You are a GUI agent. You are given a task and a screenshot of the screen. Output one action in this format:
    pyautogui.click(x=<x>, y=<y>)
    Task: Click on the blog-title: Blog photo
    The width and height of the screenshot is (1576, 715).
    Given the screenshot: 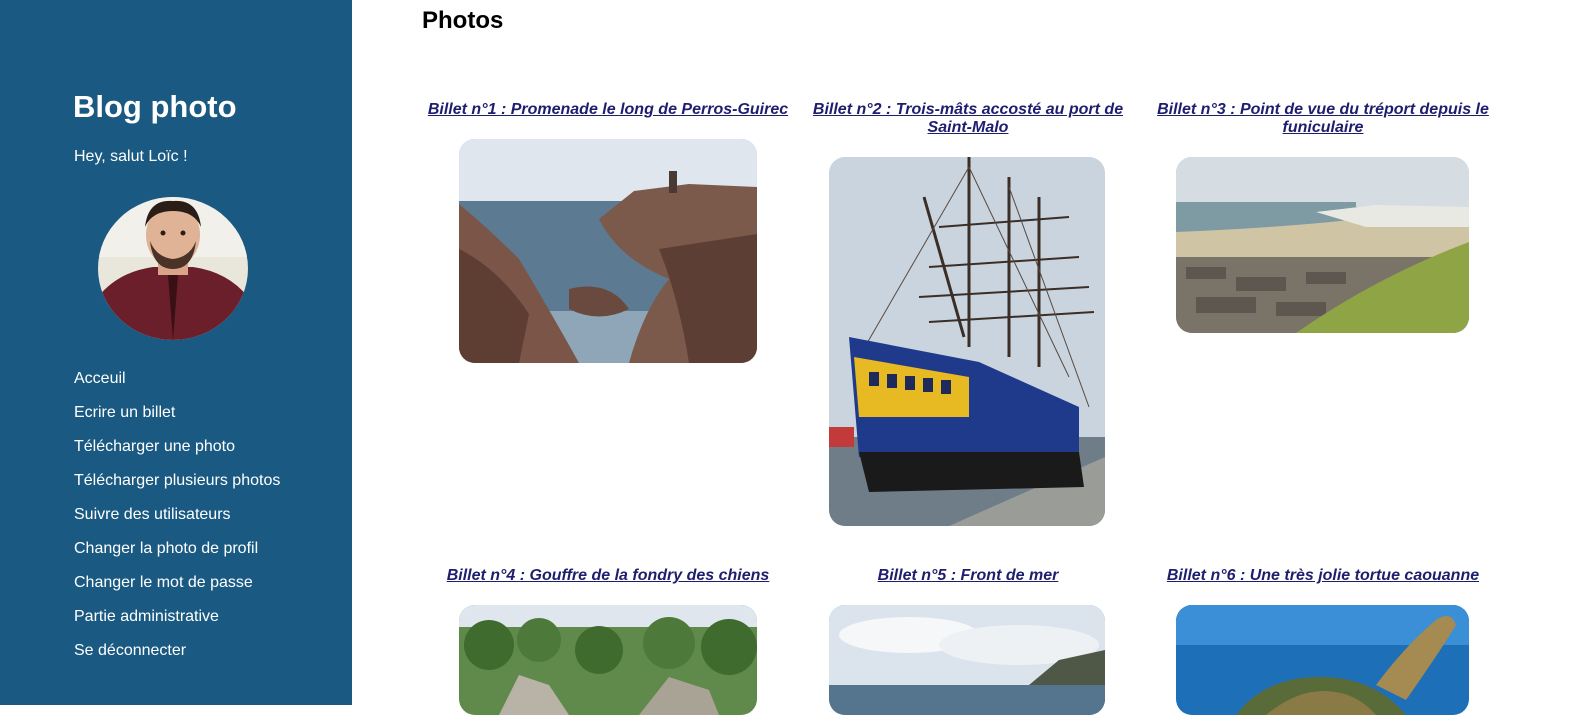 What is the action you would take?
    pyautogui.click(x=155, y=106)
    